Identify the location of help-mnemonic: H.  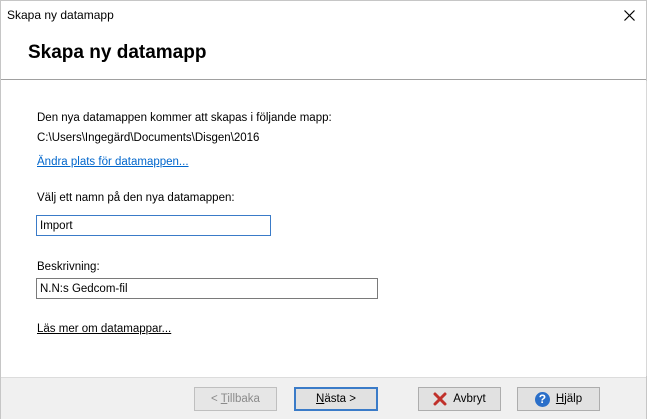
(560, 399).